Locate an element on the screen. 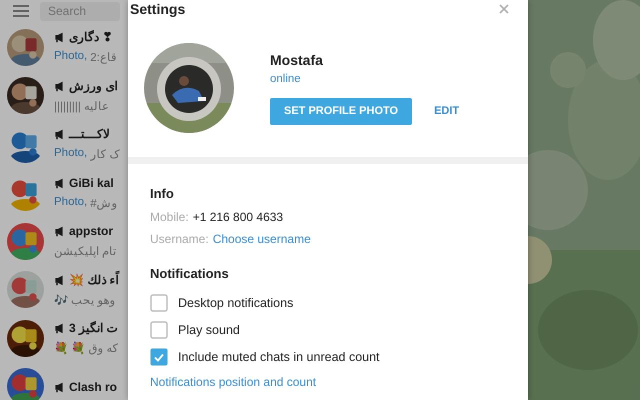 The image size is (640, 400). profile-name: Mostafa is located at coordinates (297, 60).